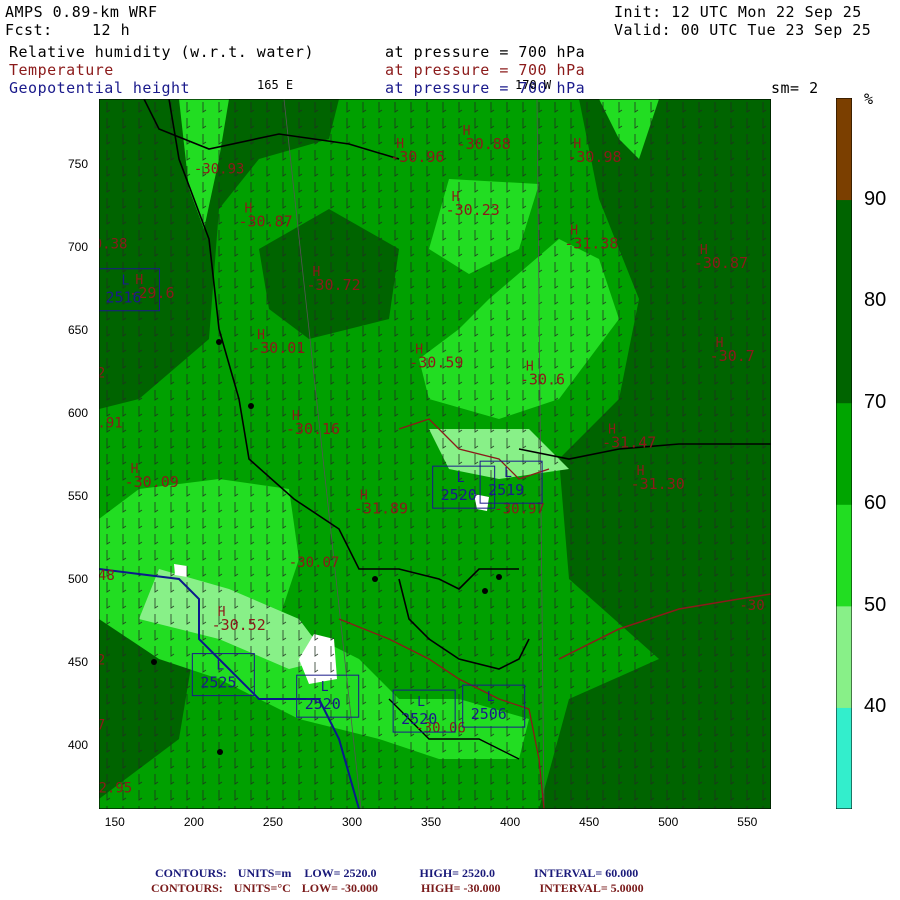 The image size is (900, 900). Describe the element at coordinates (485, 88) in the screenshot. I see `field-height-level: at pressure = 700 hPa` at that location.